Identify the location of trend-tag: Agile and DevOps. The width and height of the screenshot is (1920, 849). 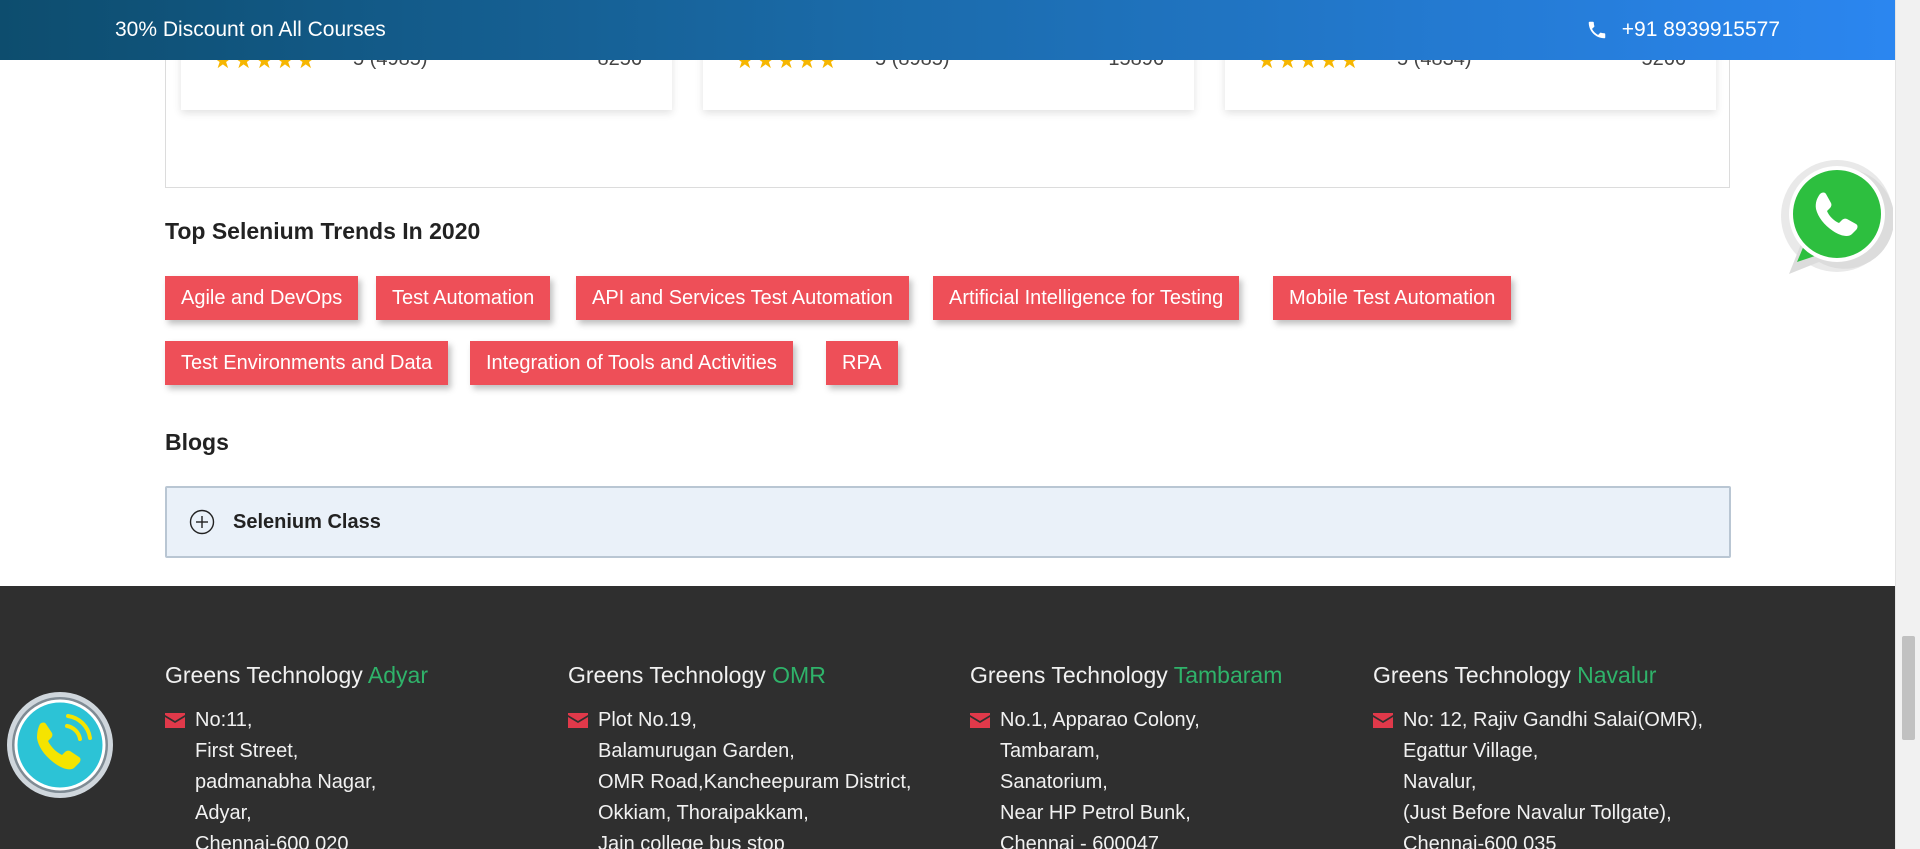
(262, 298).